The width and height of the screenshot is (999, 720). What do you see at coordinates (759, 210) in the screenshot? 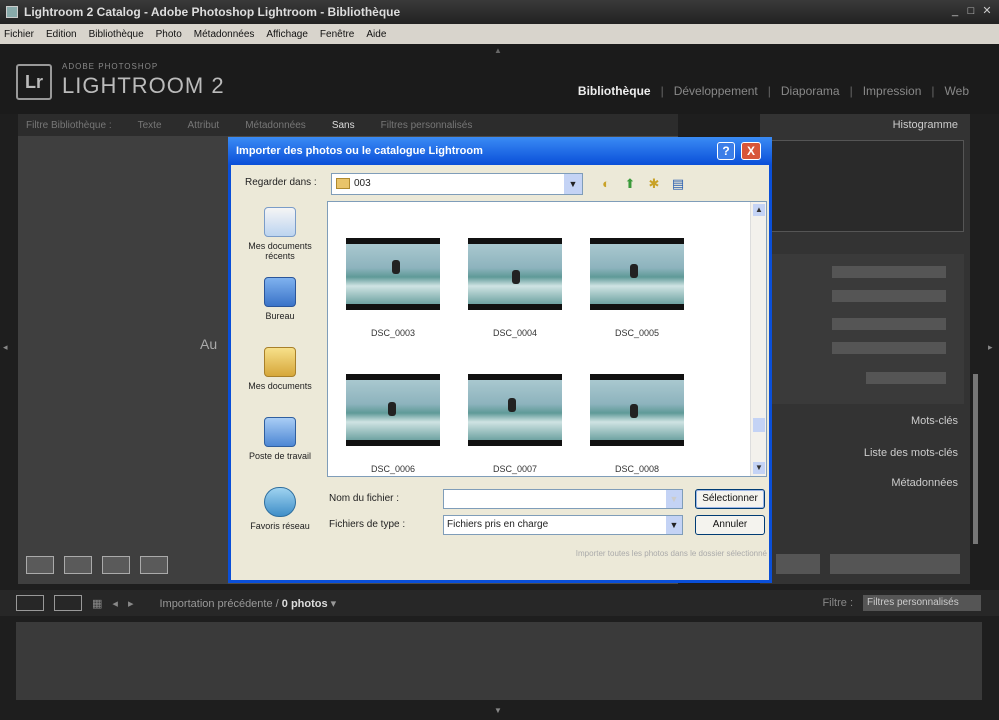
I see `scroll-up-icon: ▲` at bounding box center [759, 210].